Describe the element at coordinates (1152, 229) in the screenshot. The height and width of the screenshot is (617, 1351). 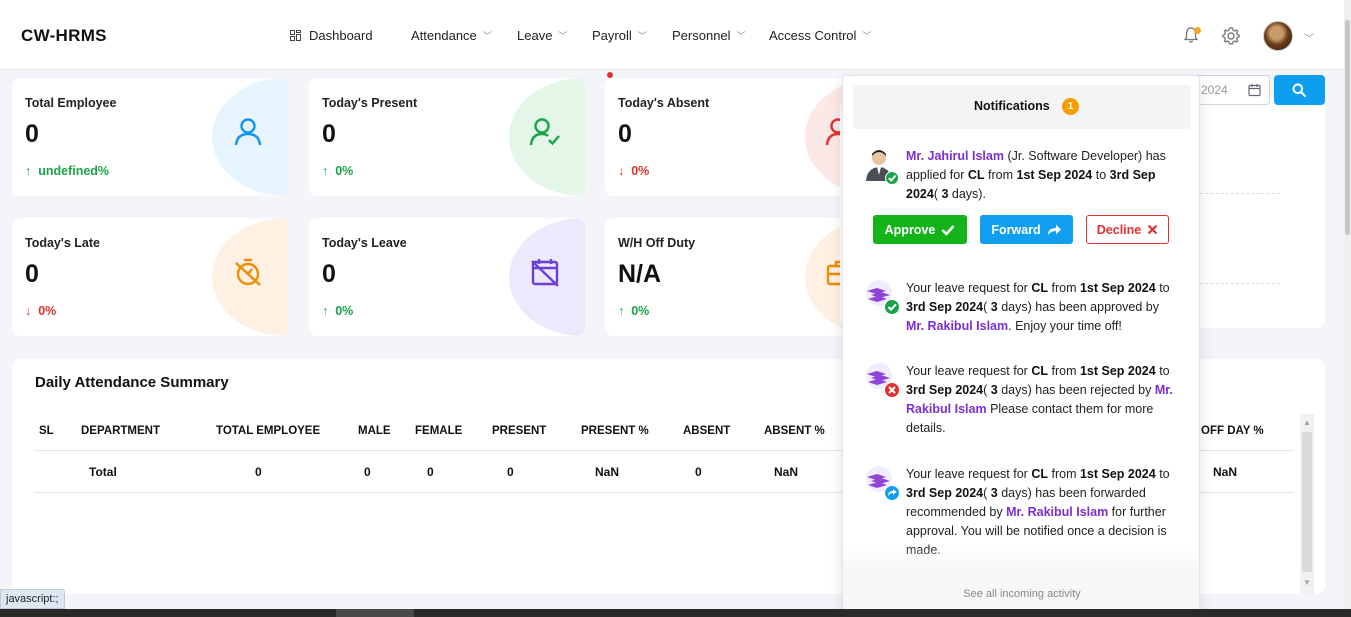
I see `close-icon` at that location.